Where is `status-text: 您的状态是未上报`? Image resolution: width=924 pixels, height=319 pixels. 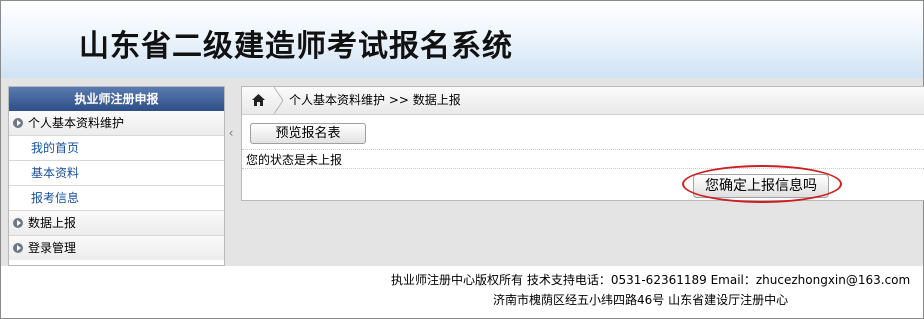
status-text: 您的状态是未上报 is located at coordinates (583, 159).